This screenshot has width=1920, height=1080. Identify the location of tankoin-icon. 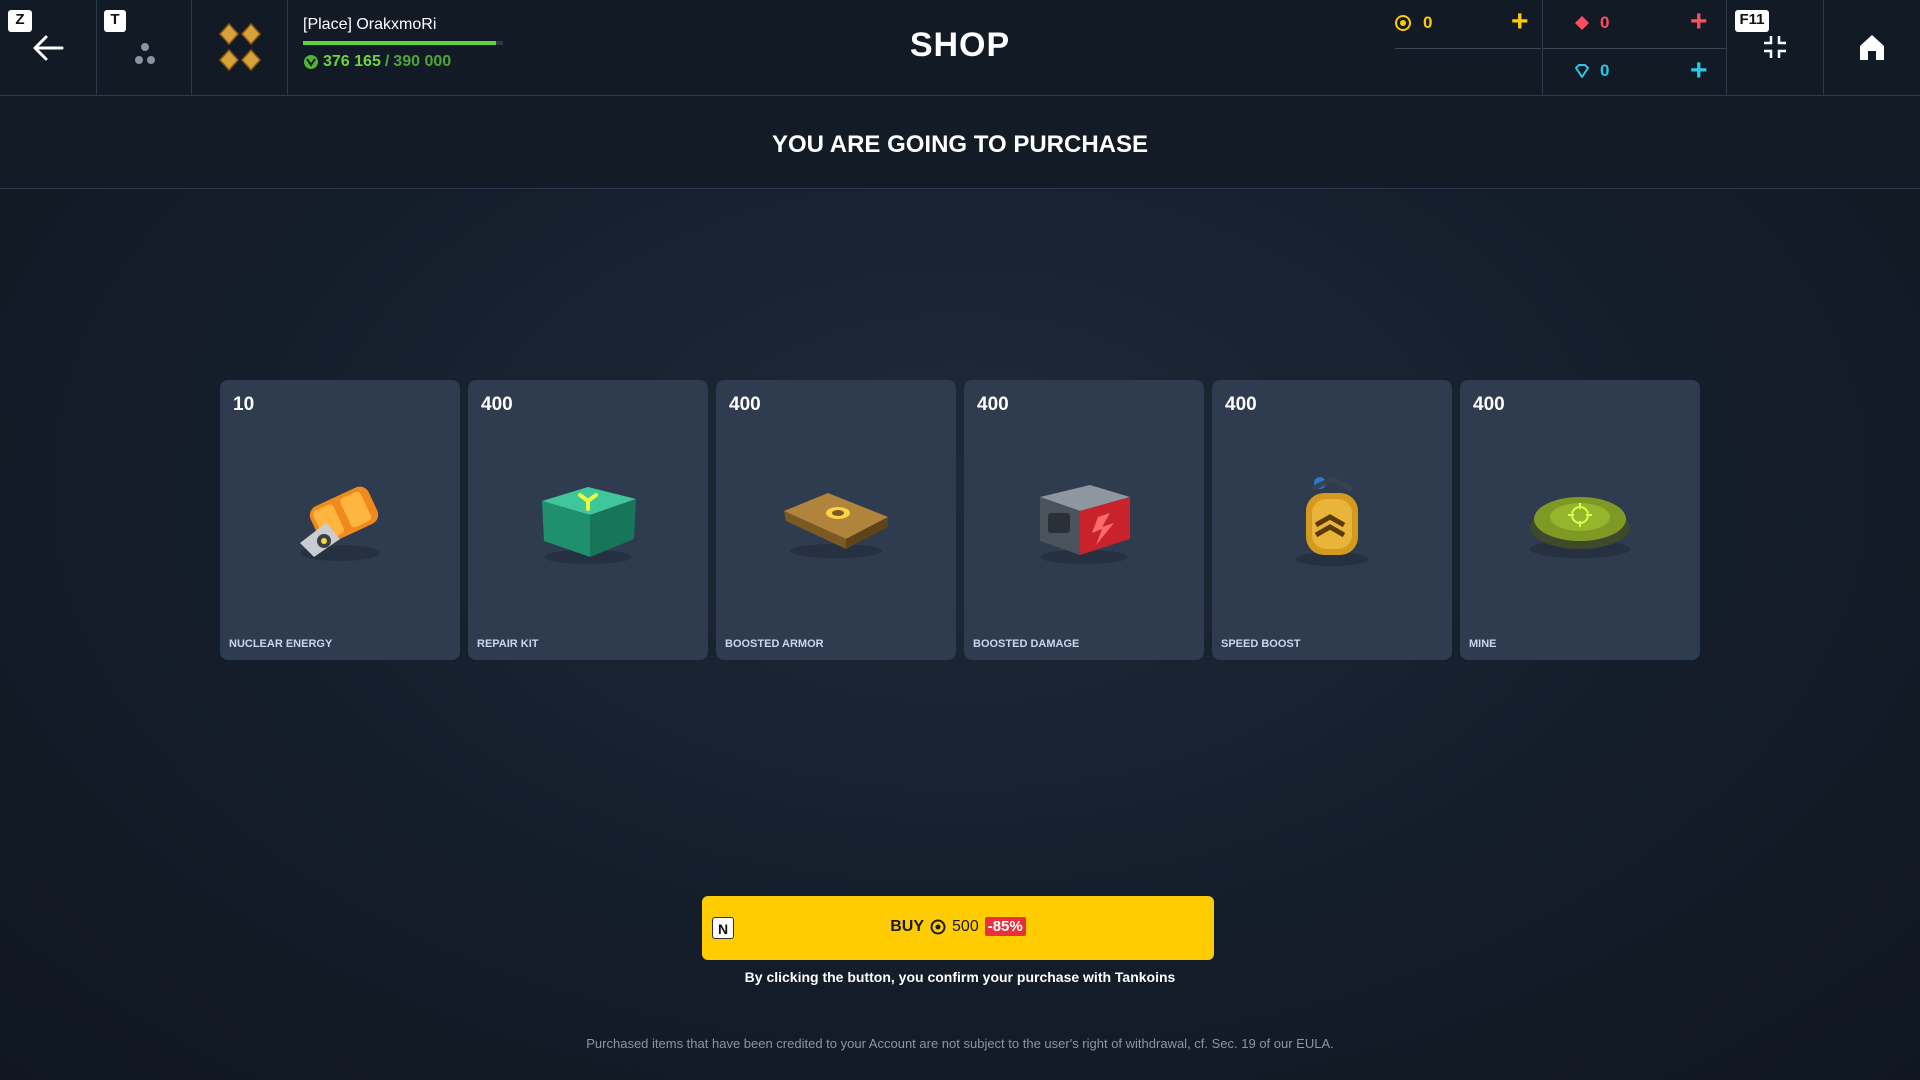
(938, 926).